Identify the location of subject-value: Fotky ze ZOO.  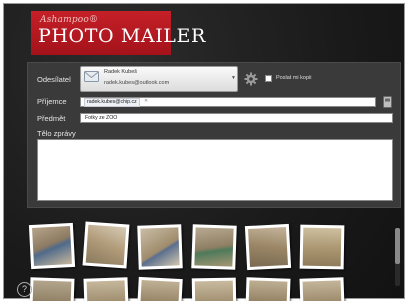
(101, 117).